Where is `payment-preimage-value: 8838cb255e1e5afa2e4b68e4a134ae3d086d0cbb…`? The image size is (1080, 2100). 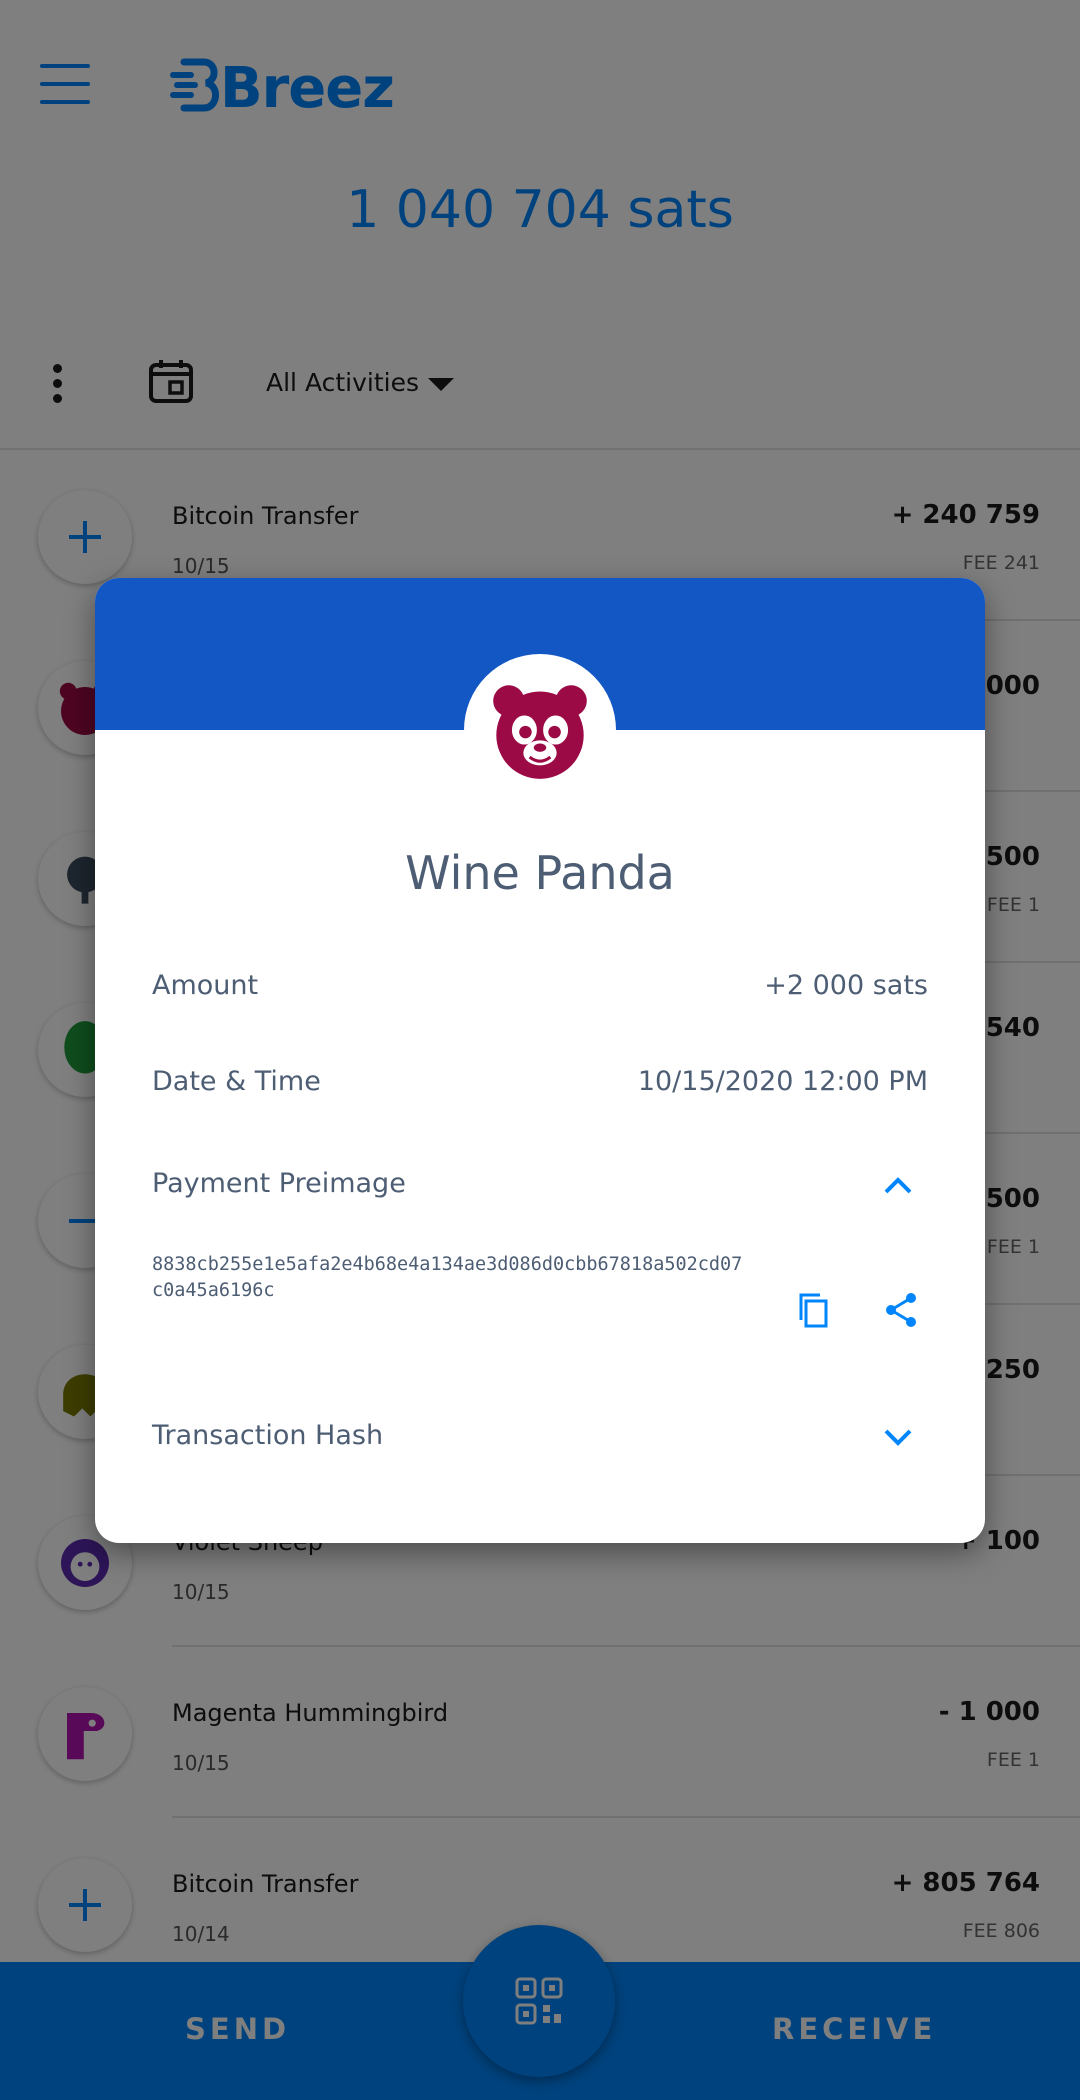
payment-preimage-value: 8838cb255e1e5afa2e4b68e4a134ae3d086d0cbb… is located at coordinates (447, 1277).